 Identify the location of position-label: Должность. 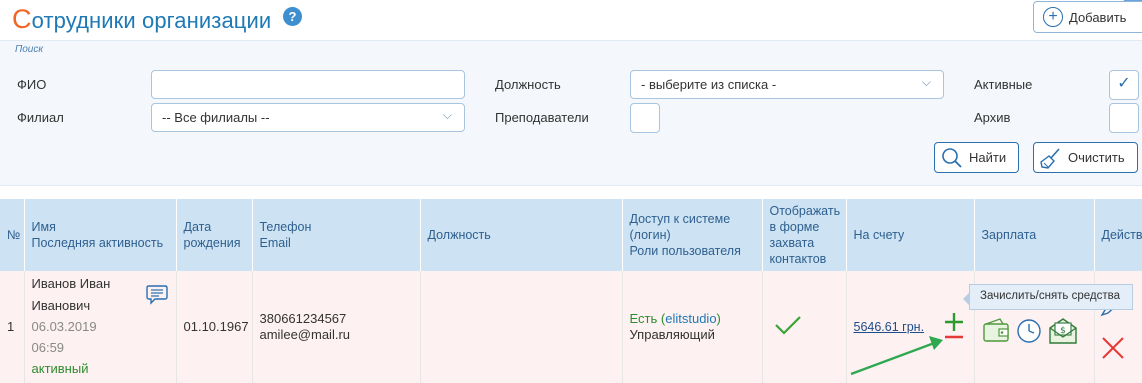
(528, 84).